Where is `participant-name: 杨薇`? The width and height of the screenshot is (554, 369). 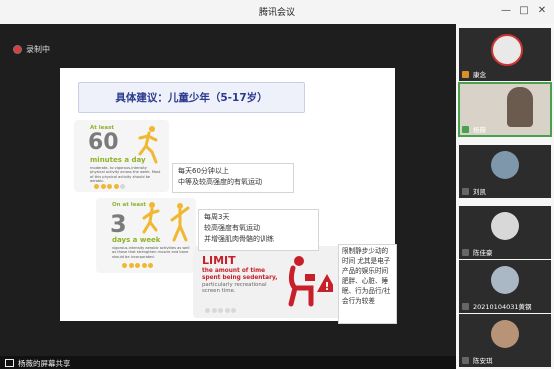
participant-name: 杨薇 is located at coordinates (479, 130).